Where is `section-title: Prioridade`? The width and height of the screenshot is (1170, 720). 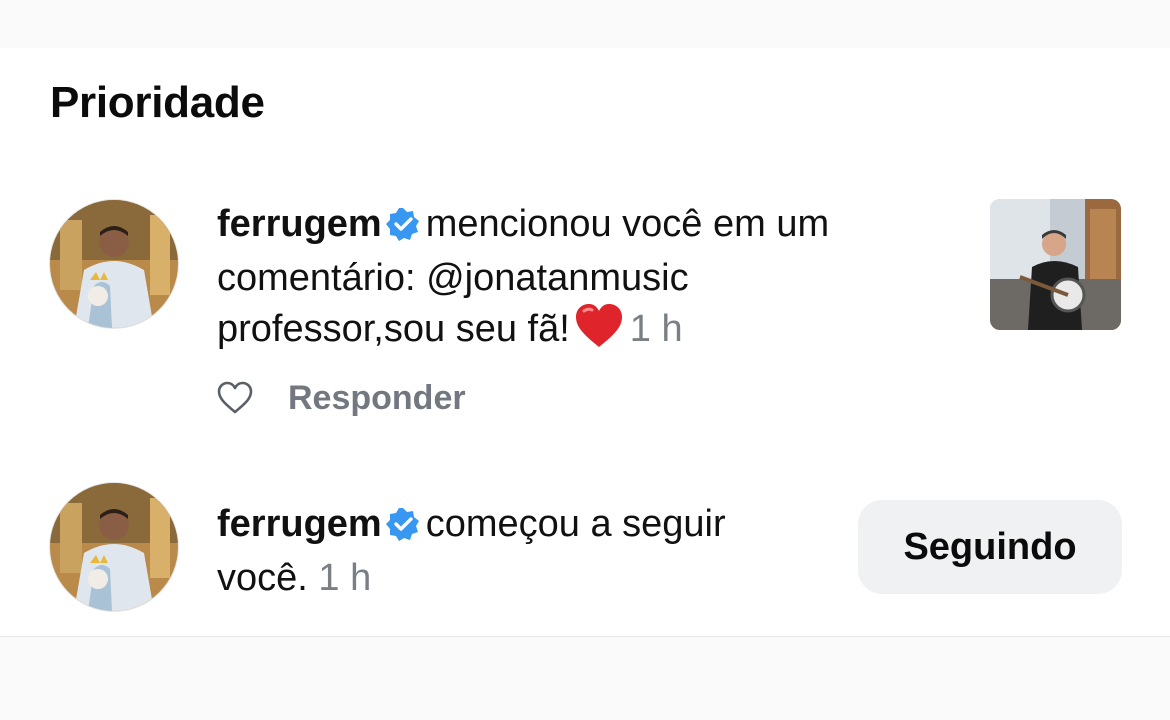
section-title: Prioridade is located at coordinates (157, 102).